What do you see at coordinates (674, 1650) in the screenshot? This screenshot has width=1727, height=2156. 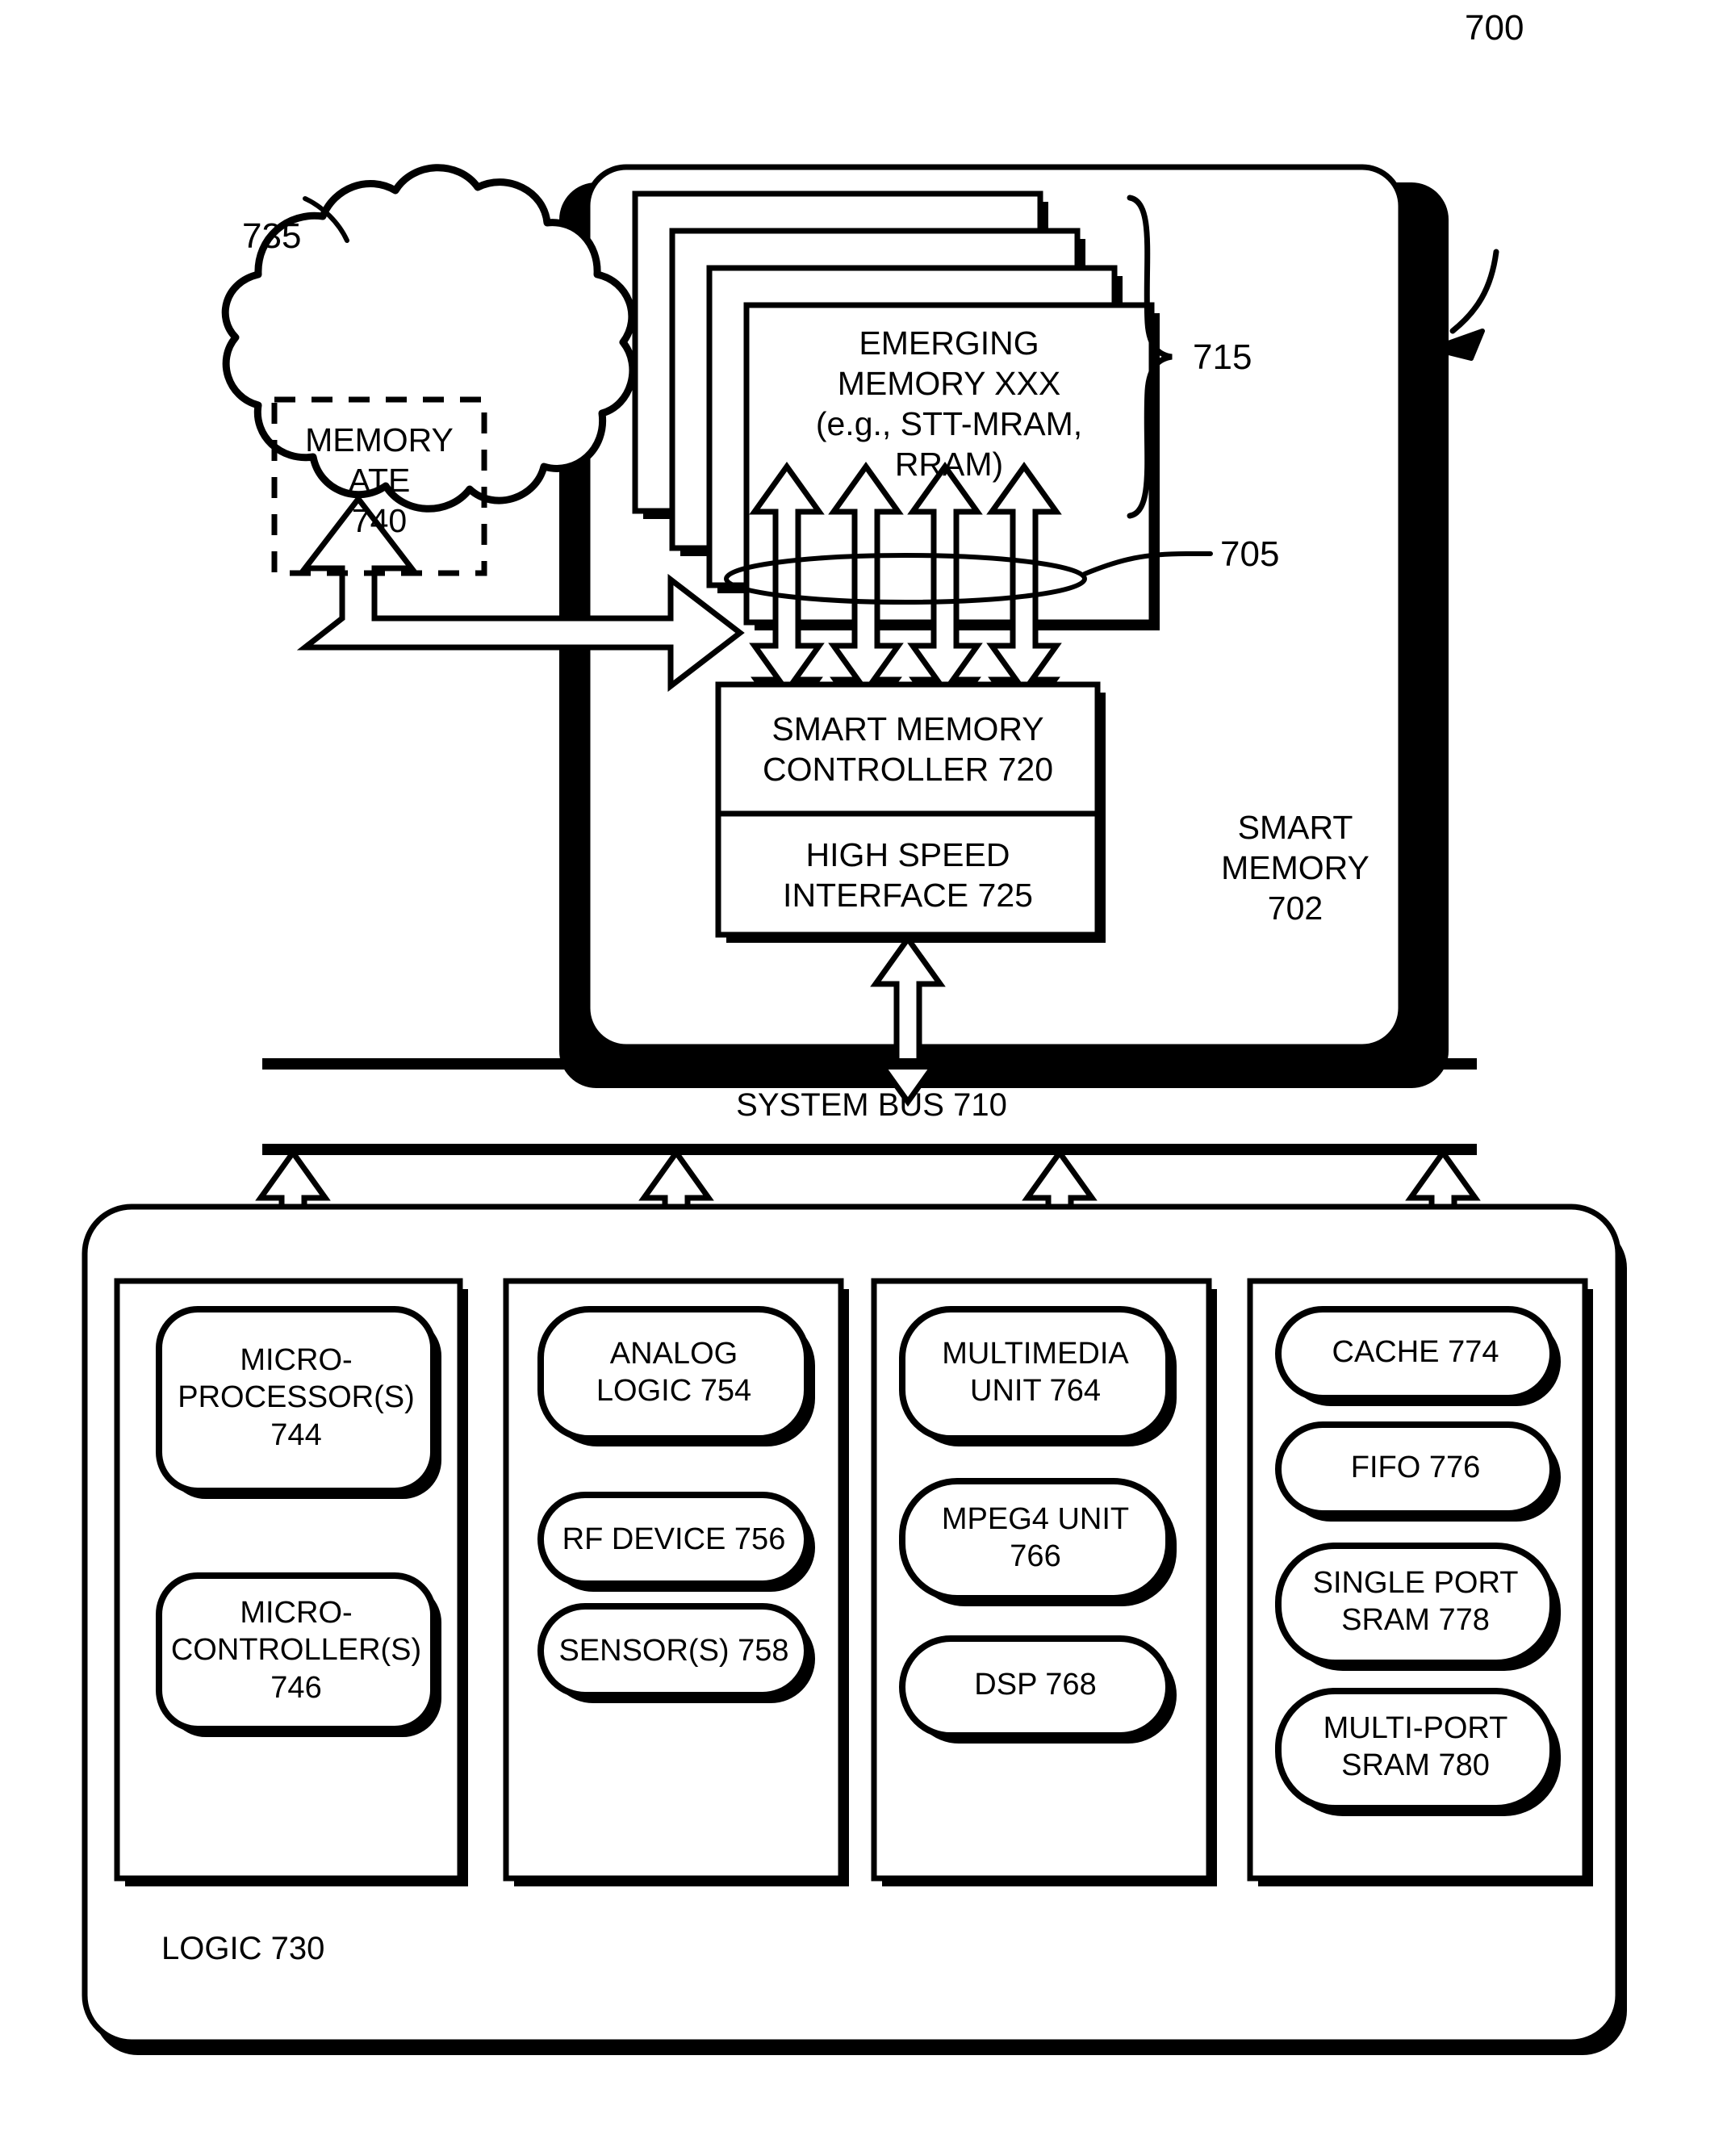 I see `sensors-block-label: SENSOR(S) 758` at bounding box center [674, 1650].